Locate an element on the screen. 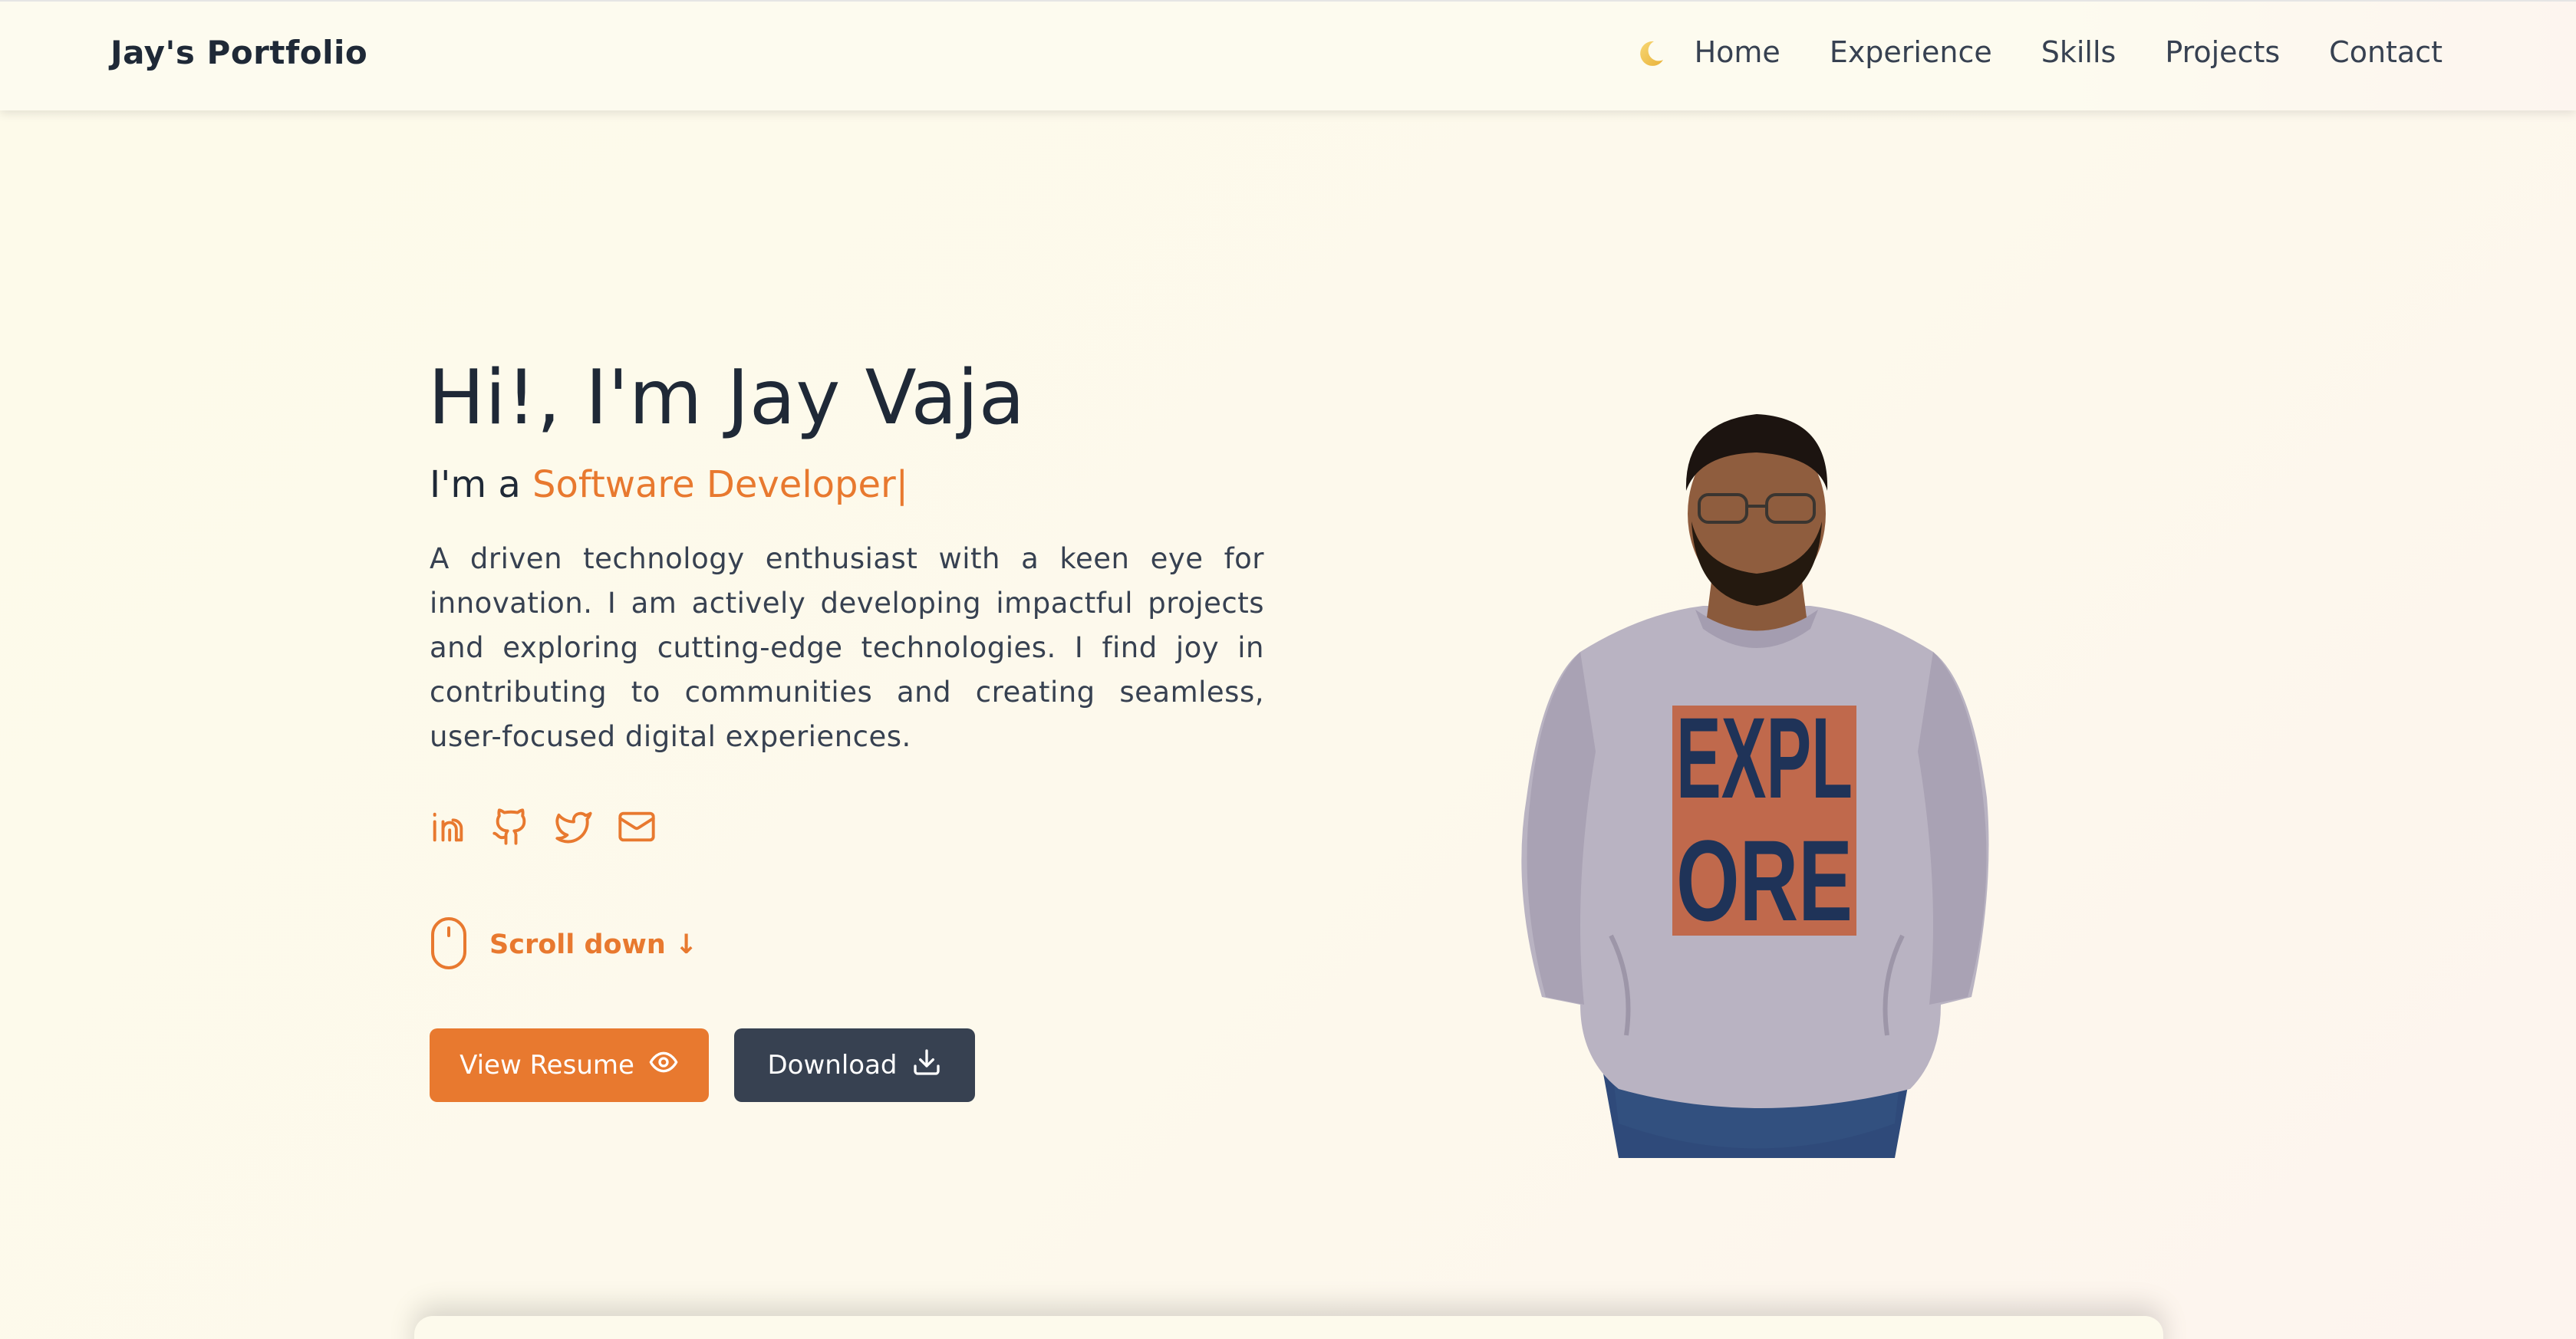 This screenshot has width=2576, height=1339. scroll-down-label: Scroll down ↓ is located at coordinates (593, 944).